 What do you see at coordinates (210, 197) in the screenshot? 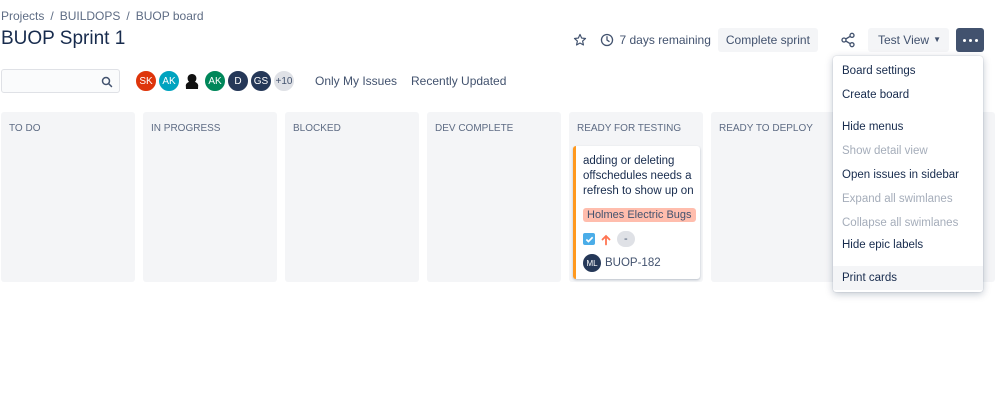
I see `column-in-progress: IN PROGRESS` at bounding box center [210, 197].